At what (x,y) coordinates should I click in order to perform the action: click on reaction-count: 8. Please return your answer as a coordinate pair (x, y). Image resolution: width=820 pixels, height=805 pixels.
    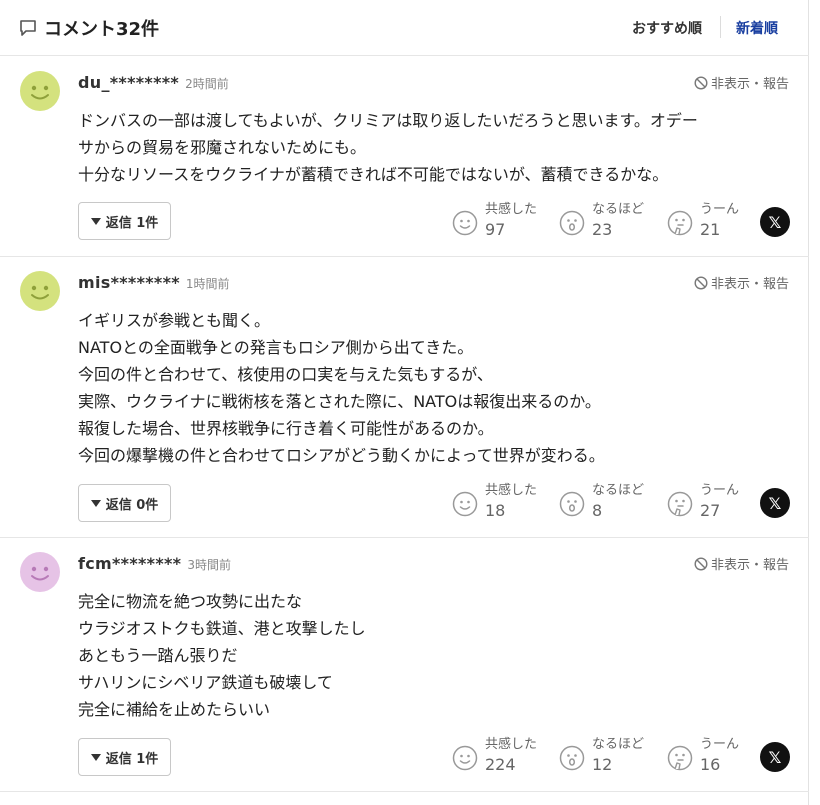
    Looking at the image, I should click on (597, 510).